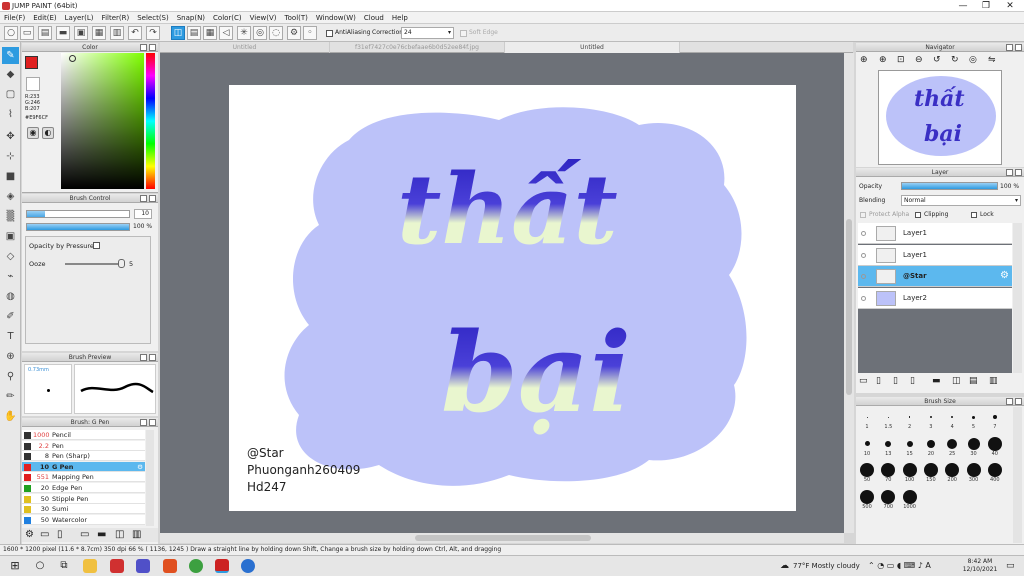 This screenshot has width=1024, height=576. Describe the element at coordinates (1004, 275) in the screenshot. I see `layer-settings-gear-icon: ⚙` at that location.